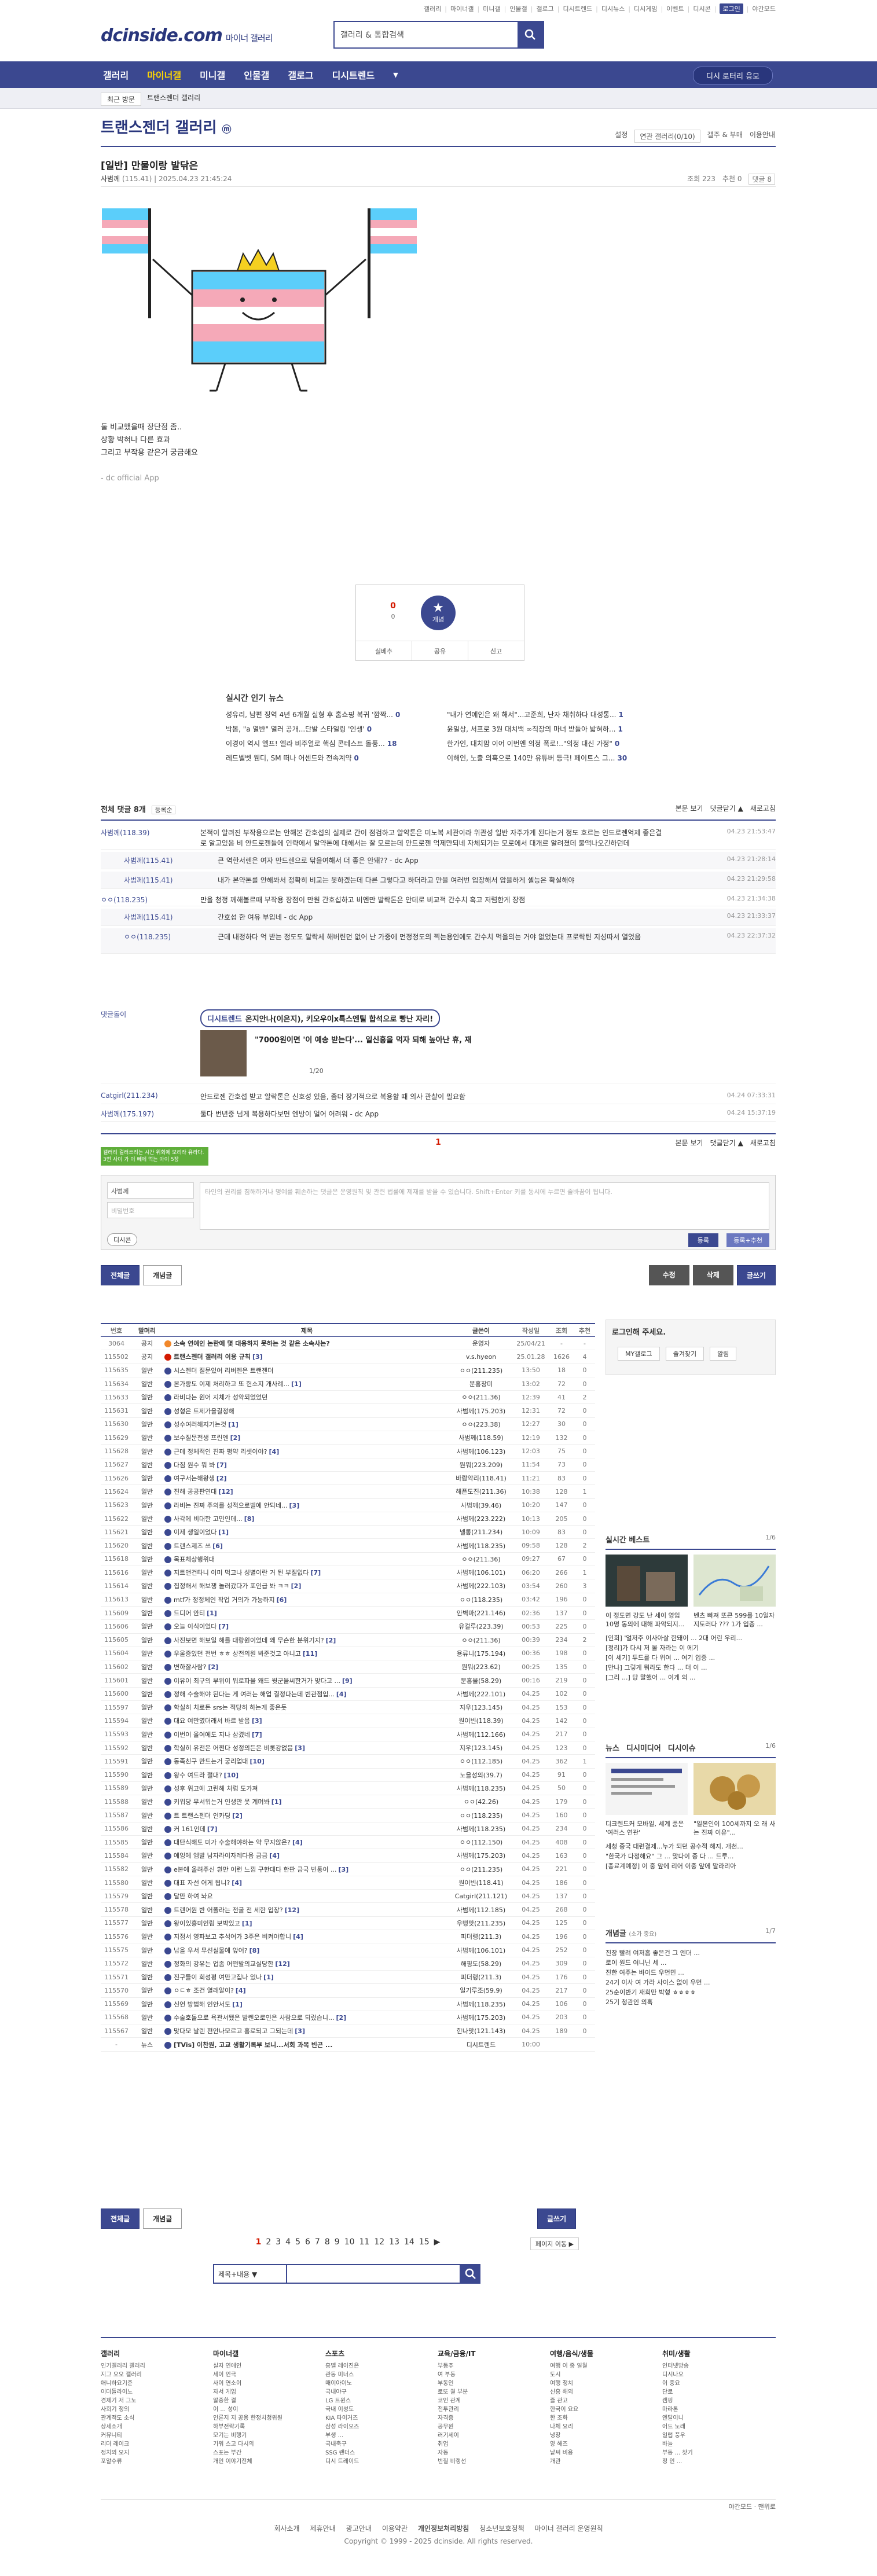 Image resolution: width=877 pixels, height=2576 pixels. I want to click on footer-link: 여행 이 중 일월, so click(606, 2366).